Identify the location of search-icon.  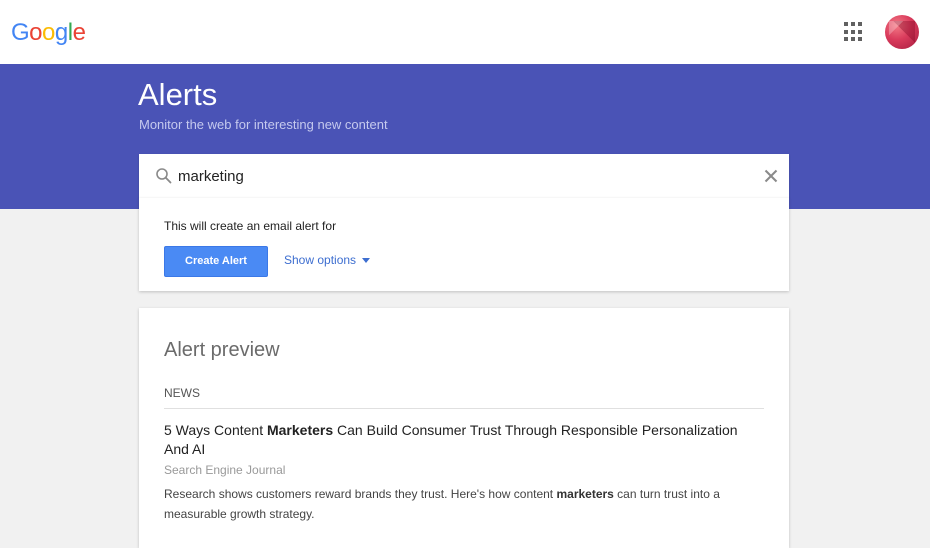
(164, 176).